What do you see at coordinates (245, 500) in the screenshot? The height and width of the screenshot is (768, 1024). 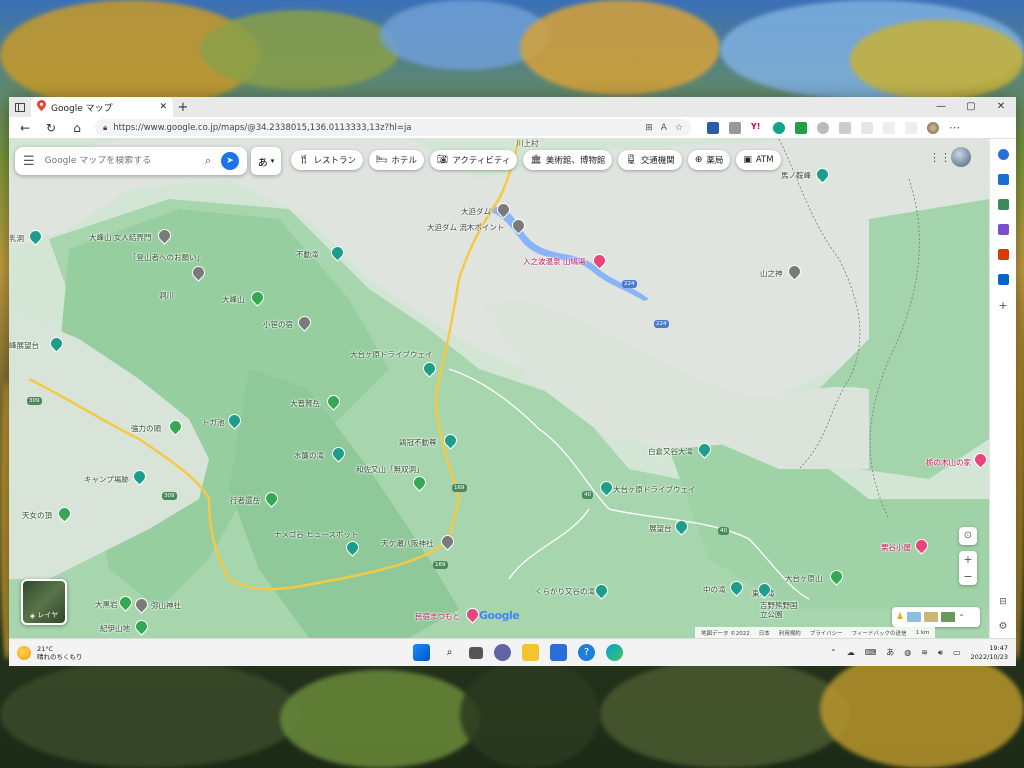 I see `place-gyoja: 行者還岳` at bounding box center [245, 500].